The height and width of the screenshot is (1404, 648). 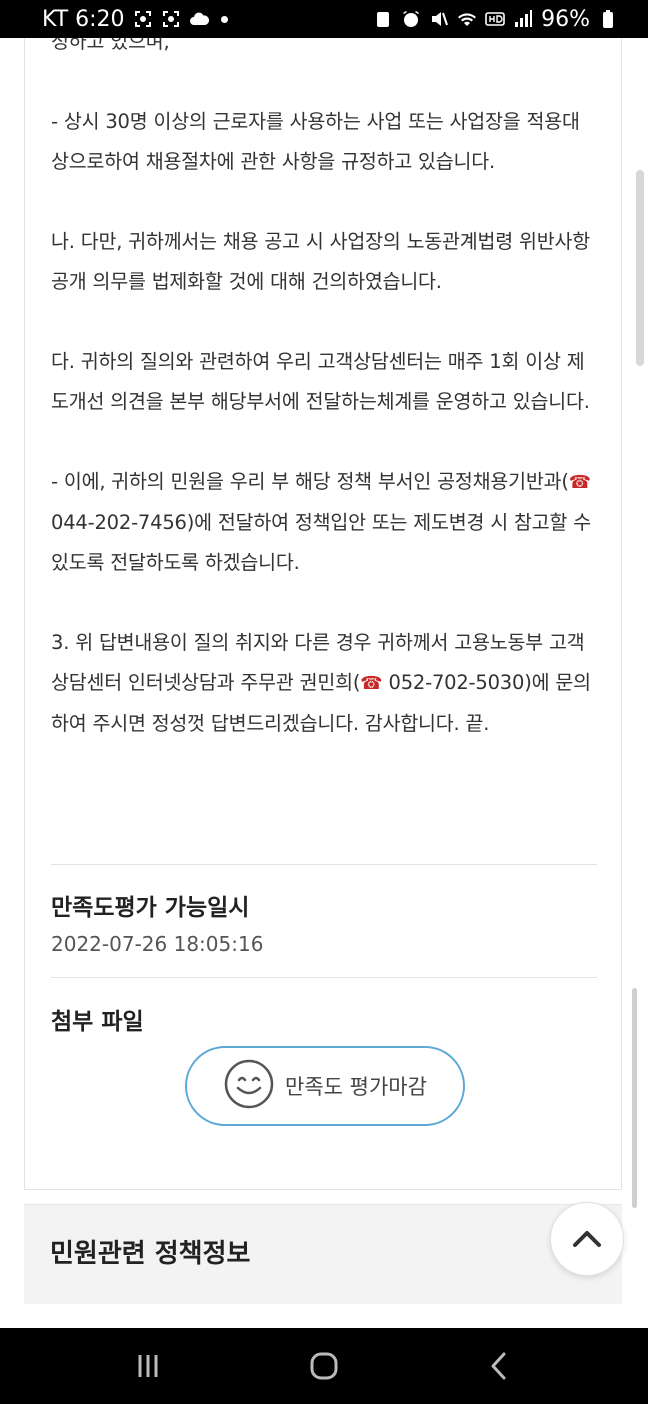 I want to click on back-button, so click(x=500, y=1366).